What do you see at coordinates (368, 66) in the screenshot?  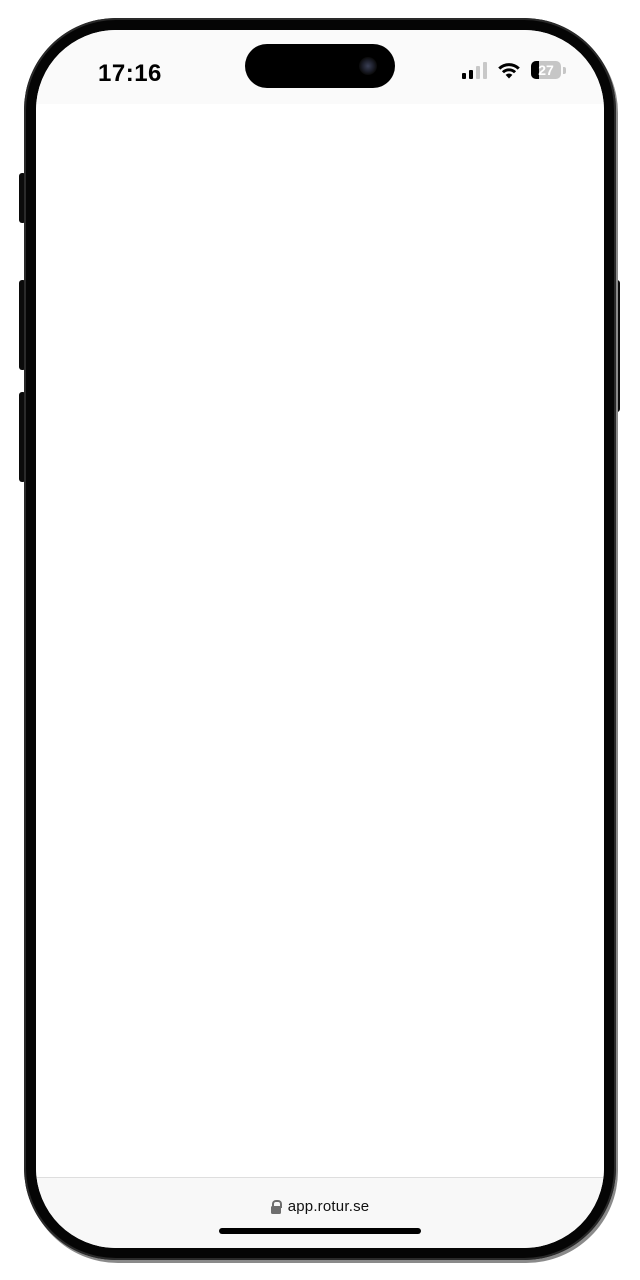 I see `front-camera-icon` at bounding box center [368, 66].